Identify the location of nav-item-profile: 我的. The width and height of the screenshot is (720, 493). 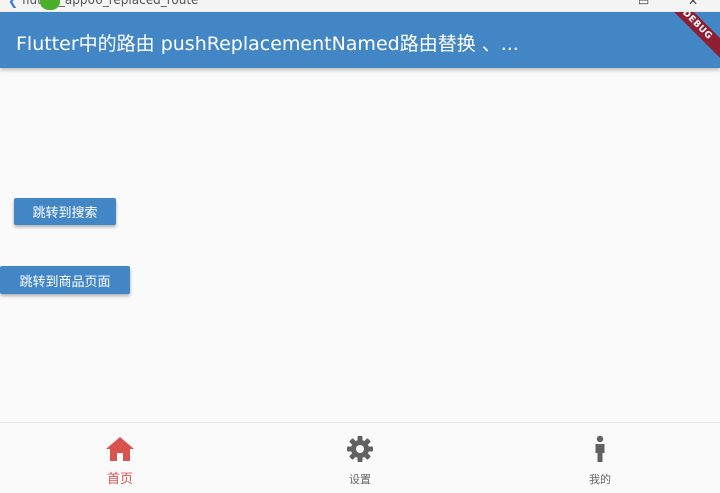
(600, 458).